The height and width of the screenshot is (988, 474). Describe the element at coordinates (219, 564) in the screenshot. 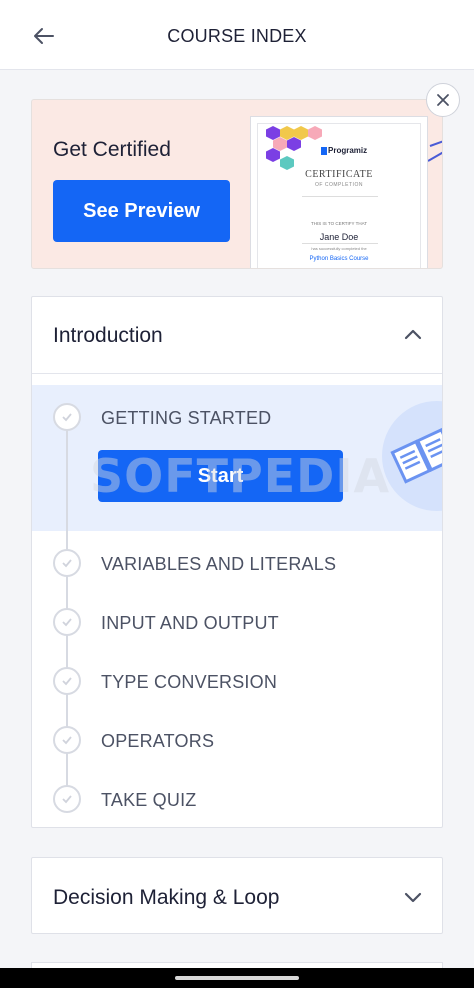

I see `lesson-label: VARIABLES AND LITERALS` at that location.